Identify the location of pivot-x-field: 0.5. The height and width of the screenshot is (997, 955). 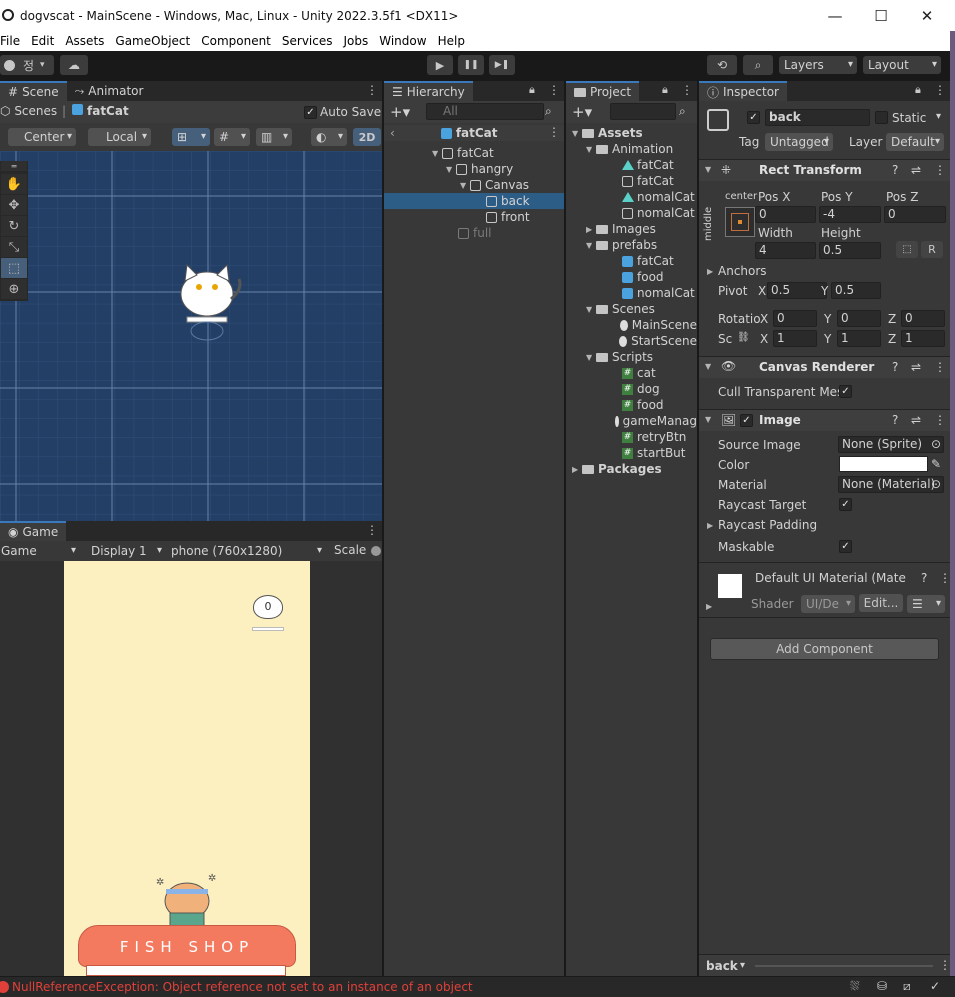
(797, 290).